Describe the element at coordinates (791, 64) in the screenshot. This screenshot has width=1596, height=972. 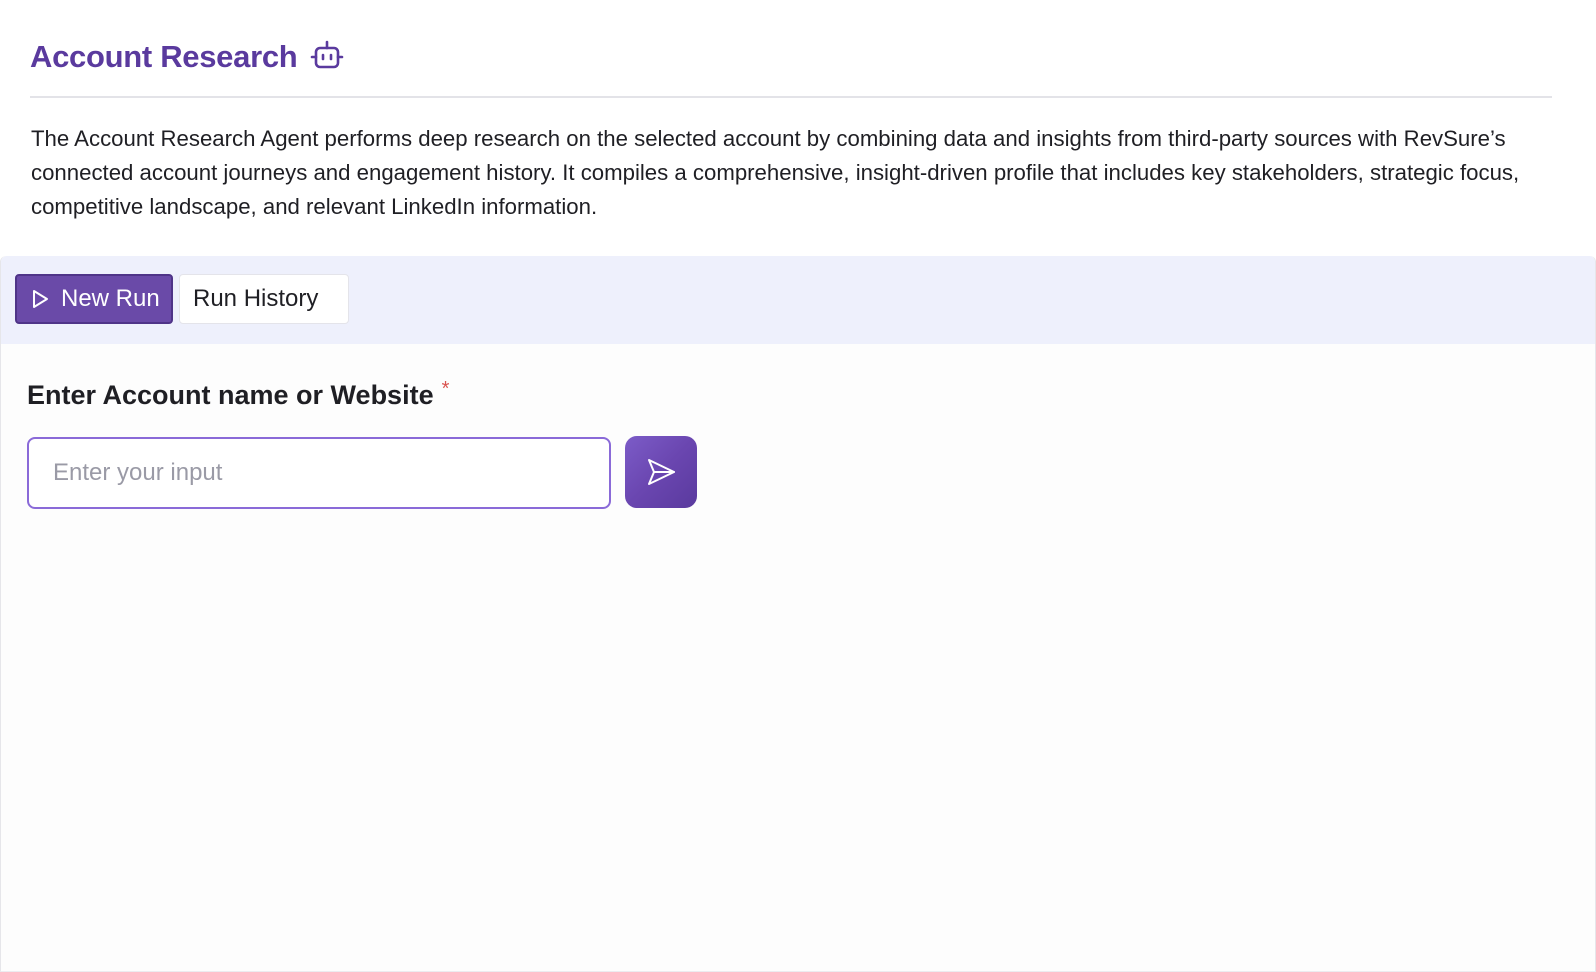
I see `page-header: Account Research` at that location.